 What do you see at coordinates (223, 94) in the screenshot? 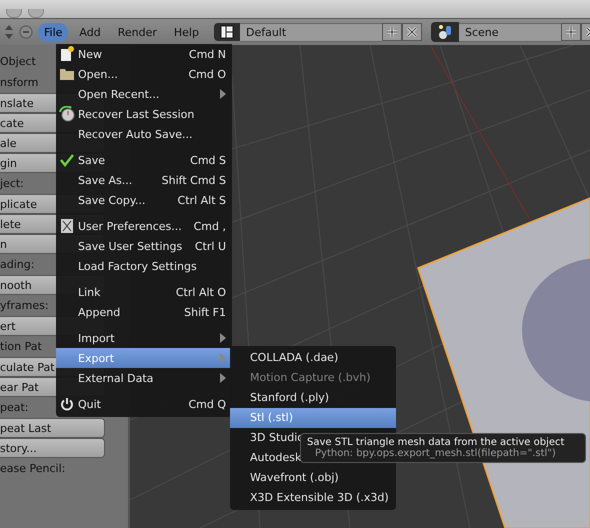
I see `submenu-arrow-icon` at bounding box center [223, 94].